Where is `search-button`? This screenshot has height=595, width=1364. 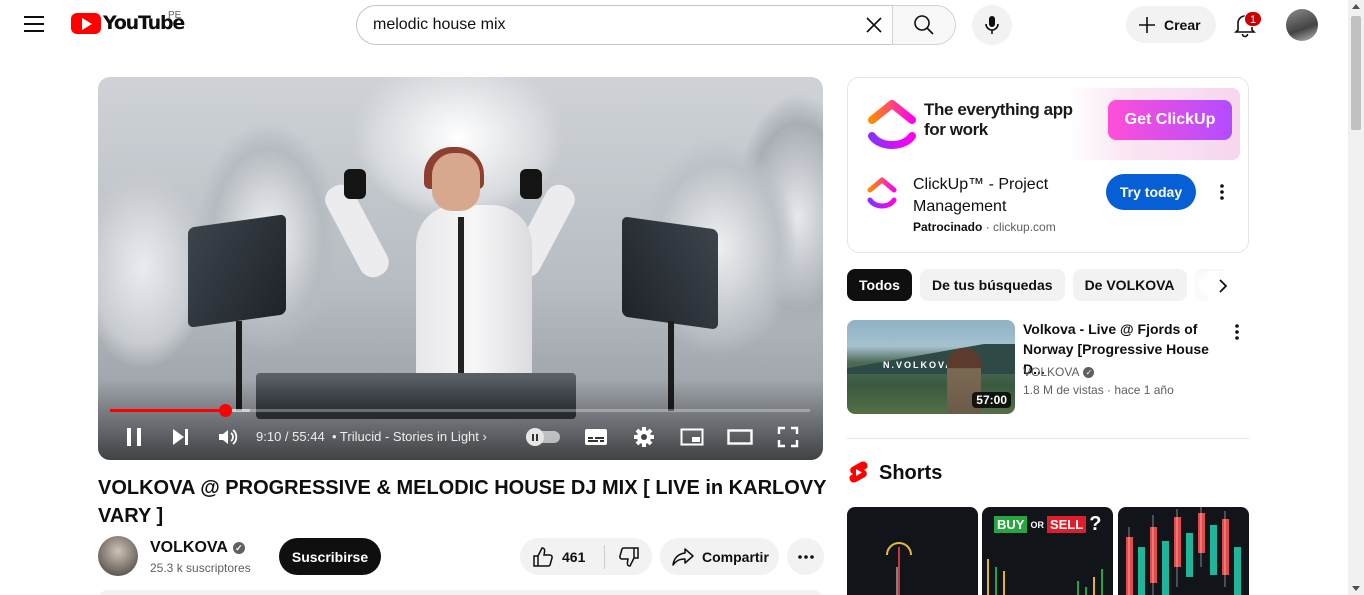
search-button is located at coordinates (924, 25).